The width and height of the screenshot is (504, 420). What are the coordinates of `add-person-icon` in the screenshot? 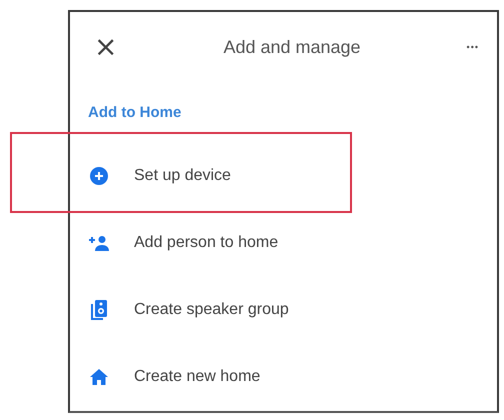 It's located at (99, 242).